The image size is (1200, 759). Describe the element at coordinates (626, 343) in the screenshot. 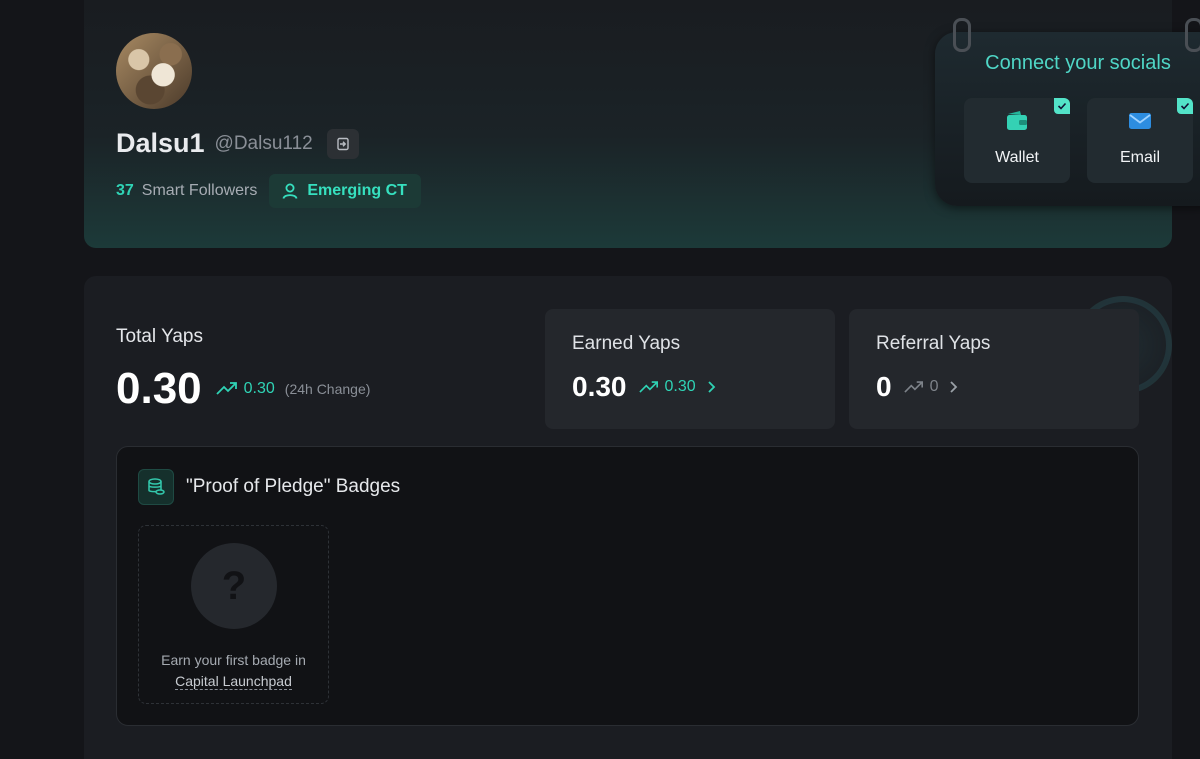

I see `earned-yaps-label: Earned Yaps` at that location.